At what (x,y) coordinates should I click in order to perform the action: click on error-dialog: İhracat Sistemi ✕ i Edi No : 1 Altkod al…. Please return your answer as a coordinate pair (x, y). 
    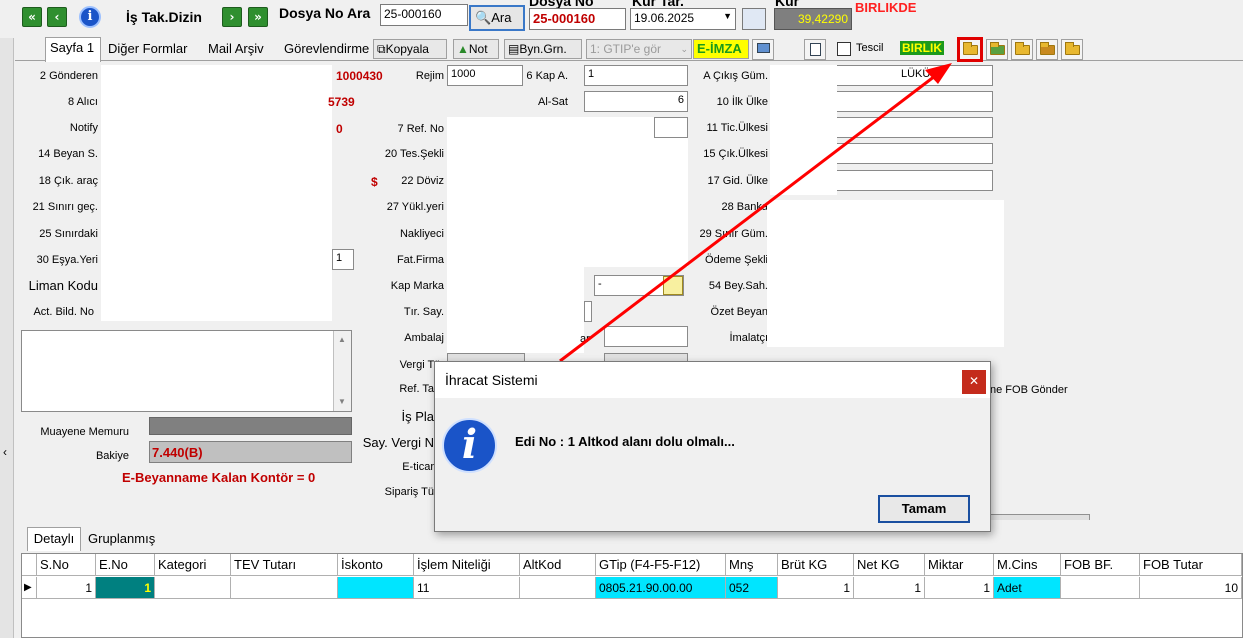
    Looking at the image, I should click on (712, 446).